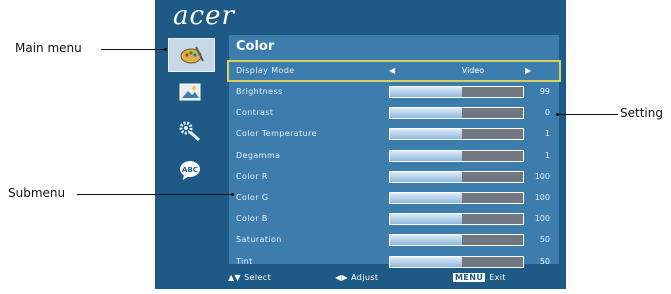 This screenshot has height=294, width=671. Describe the element at coordinates (259, 91) in the screenshot. I see `setting-label: Brightness` at that location.